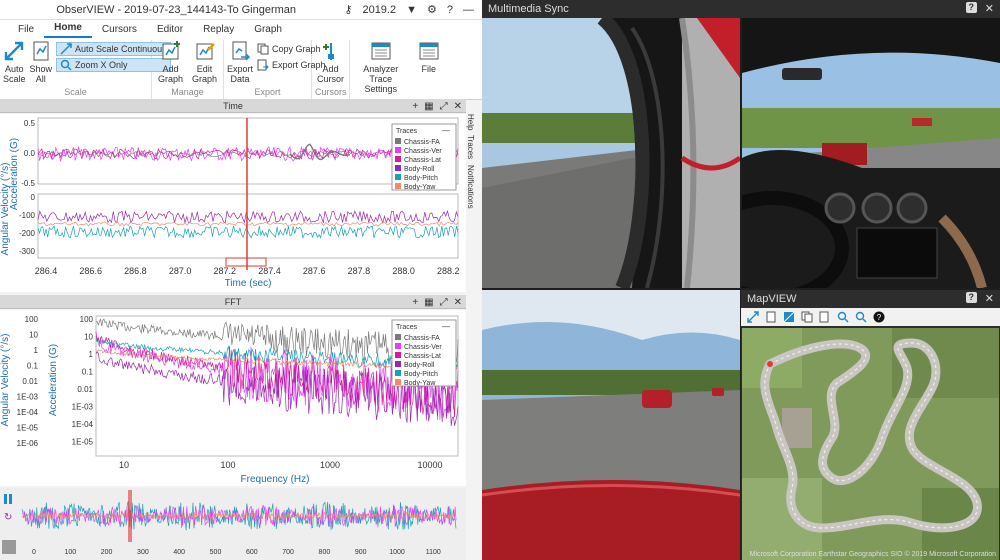  I want to click on x-tick-label: 200, so click(107, 552).